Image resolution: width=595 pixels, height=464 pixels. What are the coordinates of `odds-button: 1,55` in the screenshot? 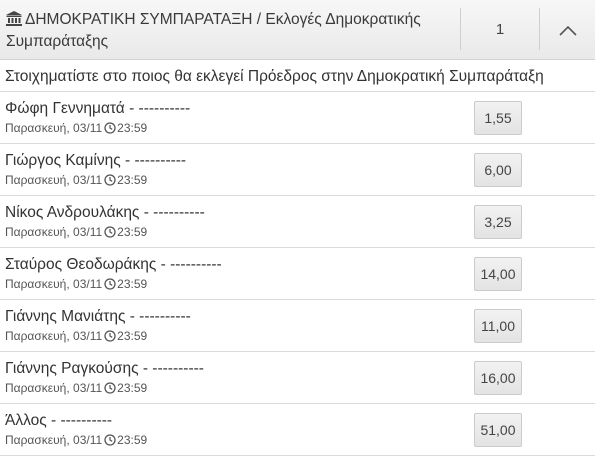 It's located at (498, 118).